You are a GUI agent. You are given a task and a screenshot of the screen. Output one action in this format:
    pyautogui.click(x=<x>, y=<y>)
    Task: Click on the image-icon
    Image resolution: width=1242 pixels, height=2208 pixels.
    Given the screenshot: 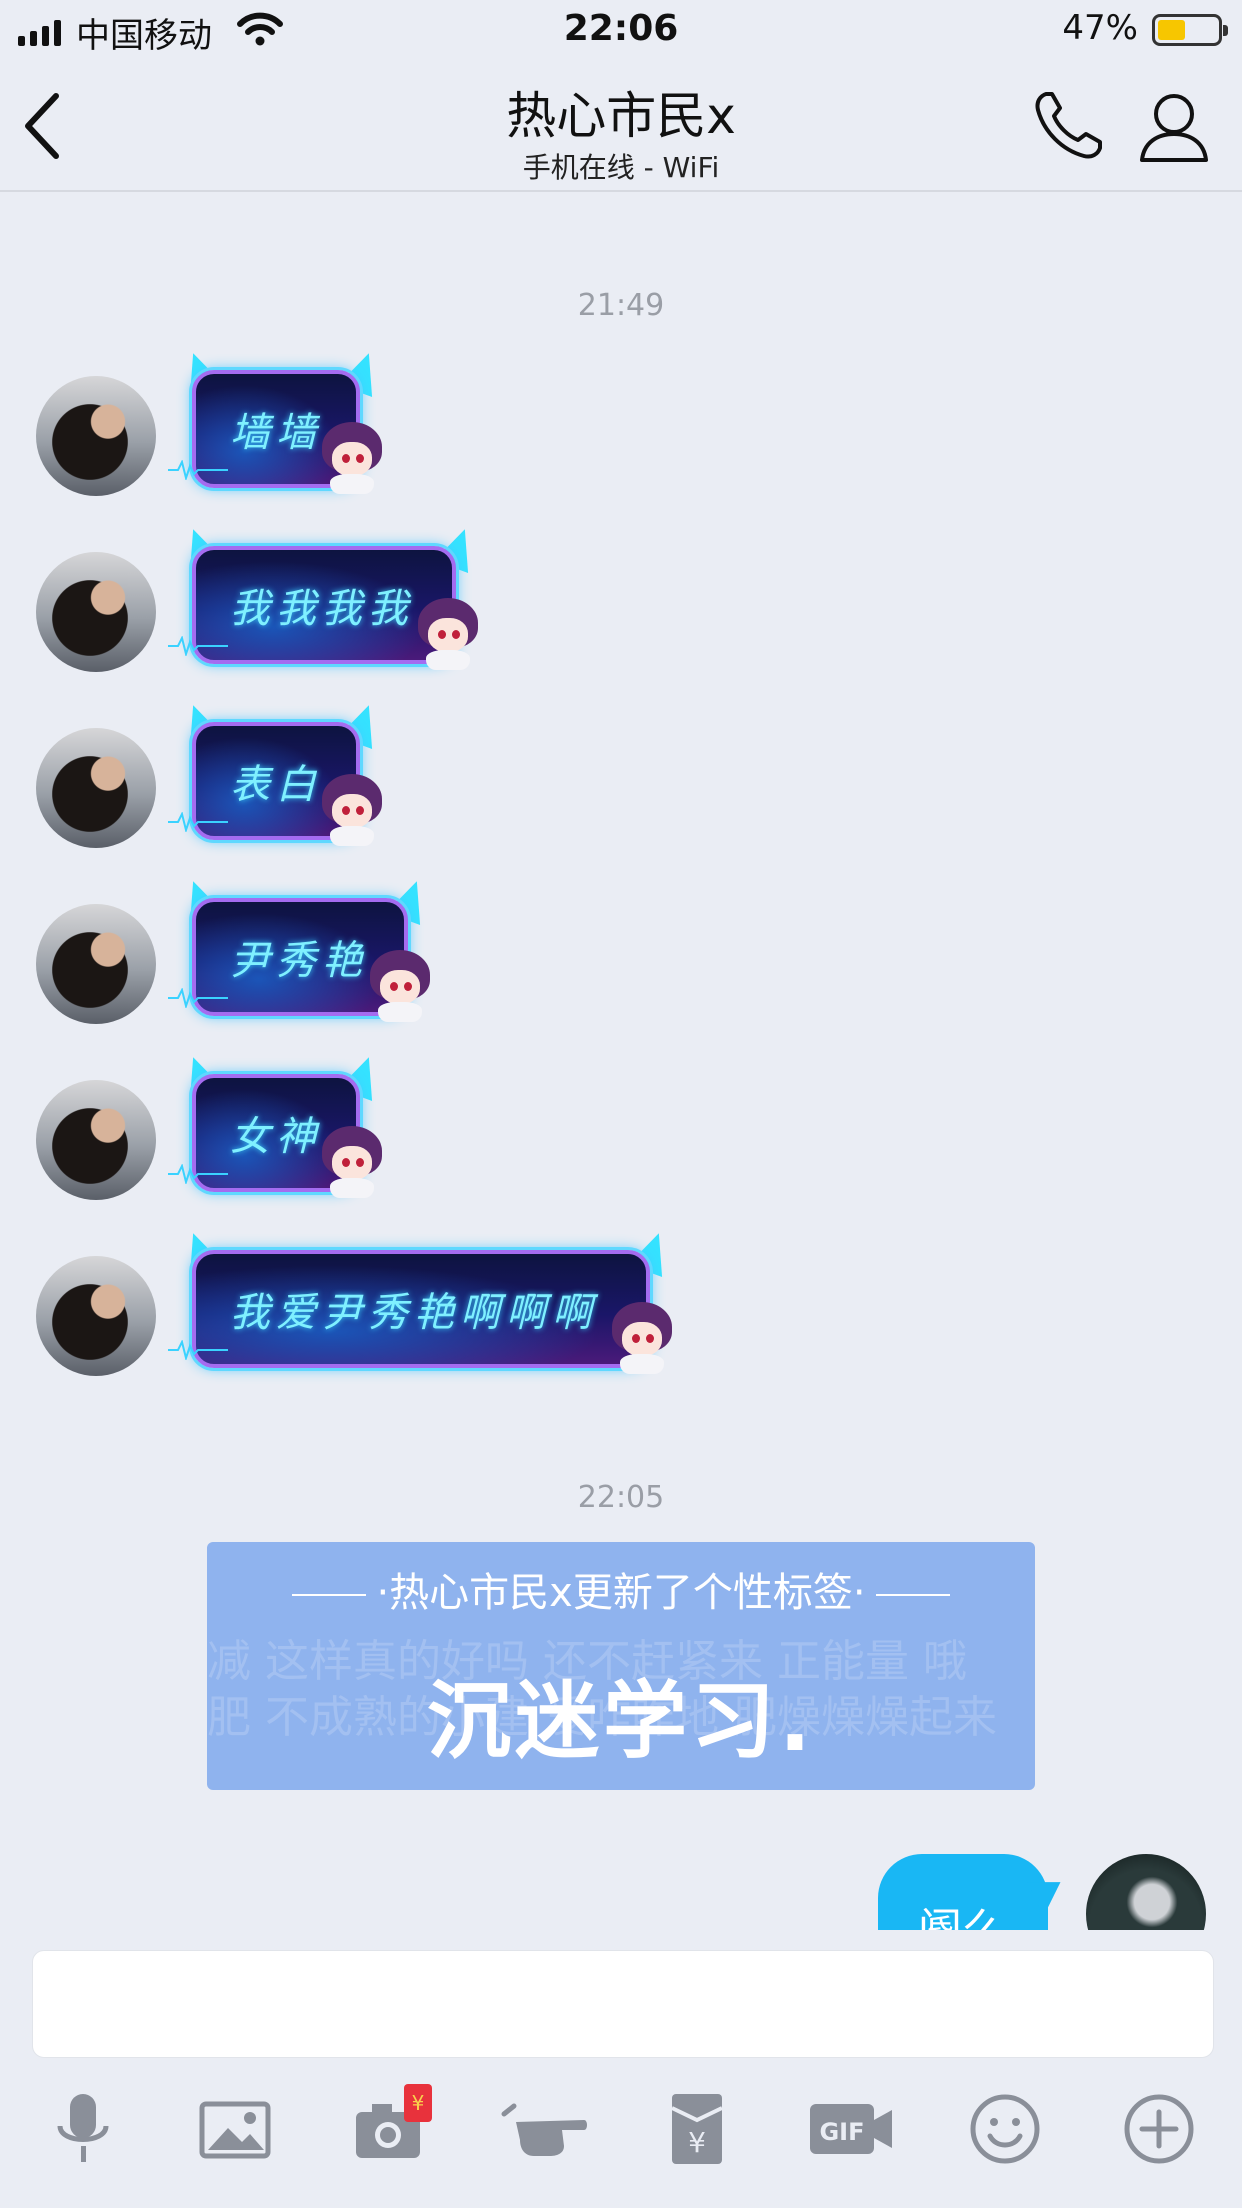 What is the action you would take?
    pyautogui.click(x=235, y=2129)
    